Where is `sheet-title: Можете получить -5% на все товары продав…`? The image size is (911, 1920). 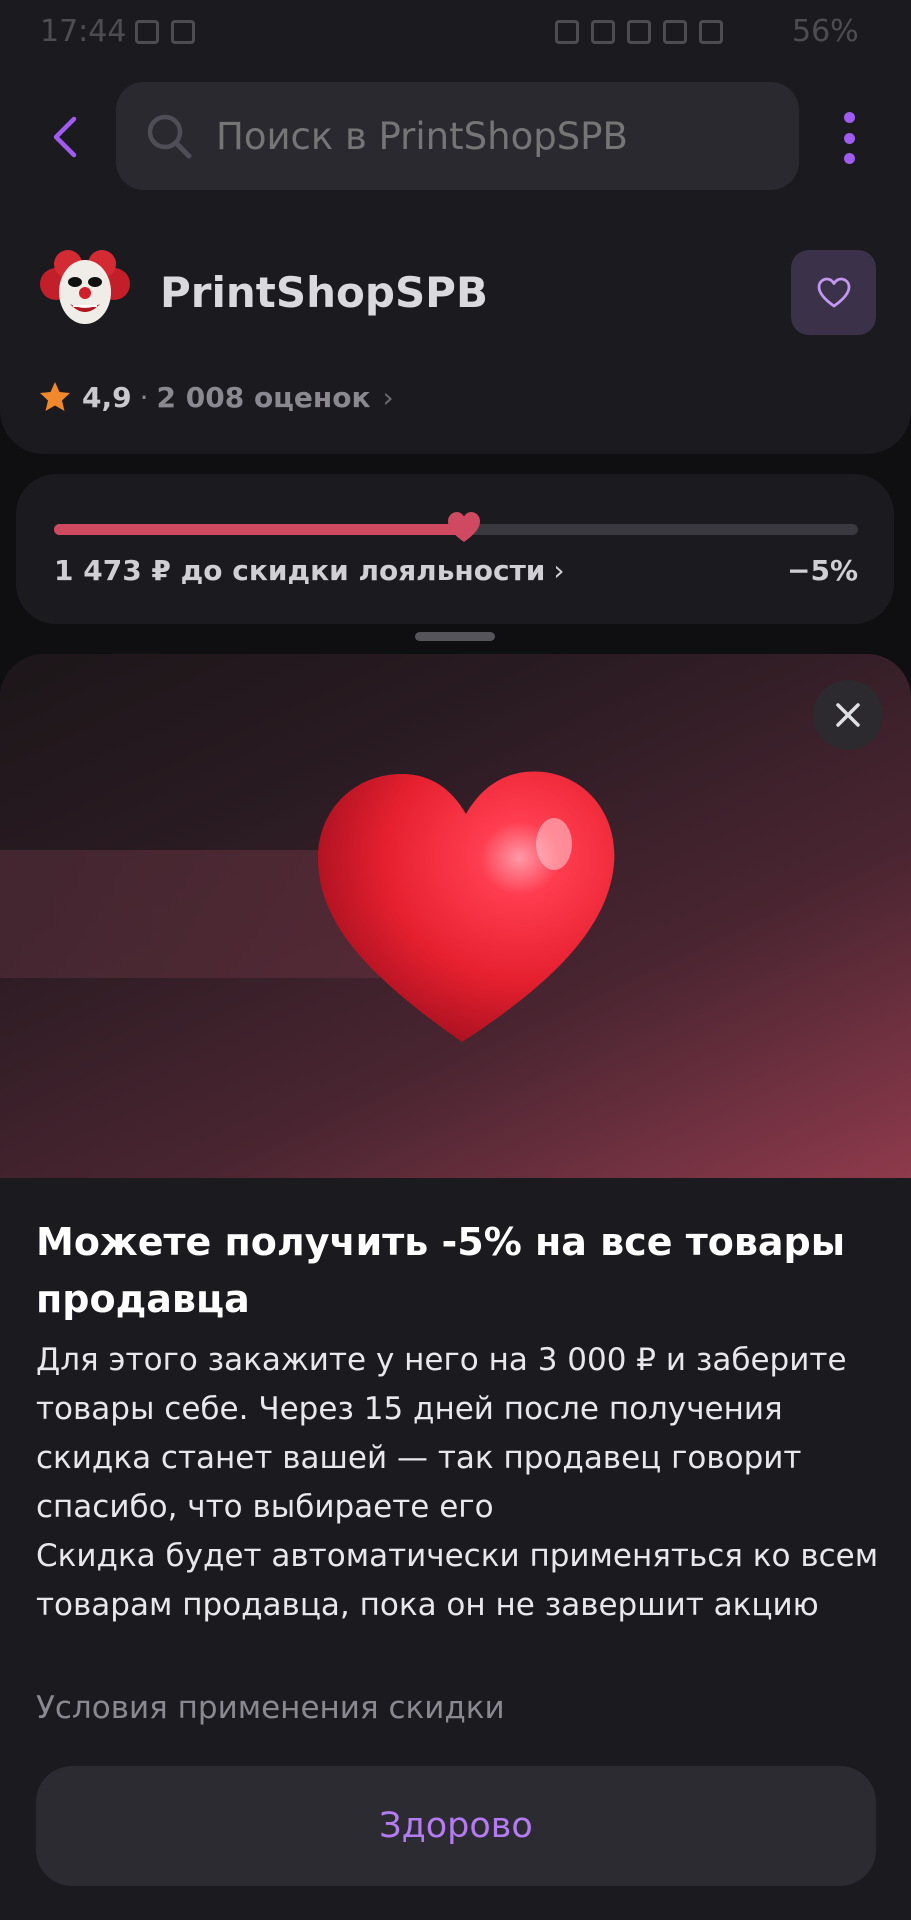 sheet-title: Можете получить -5% на все товары продав… is located at coordinates (441, 1270).